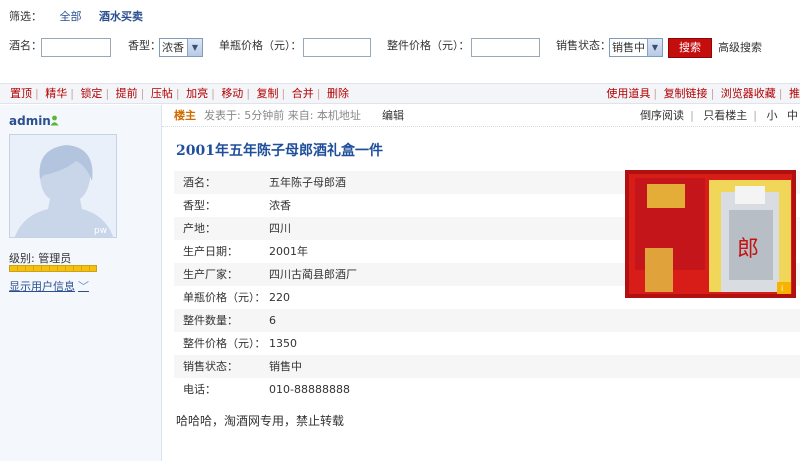 The width and height of the screenshot is (800, 461). What do you see at coordinates (53, 268) in the screenshot?
I see `level-bar` at bounding box center [53, 268].